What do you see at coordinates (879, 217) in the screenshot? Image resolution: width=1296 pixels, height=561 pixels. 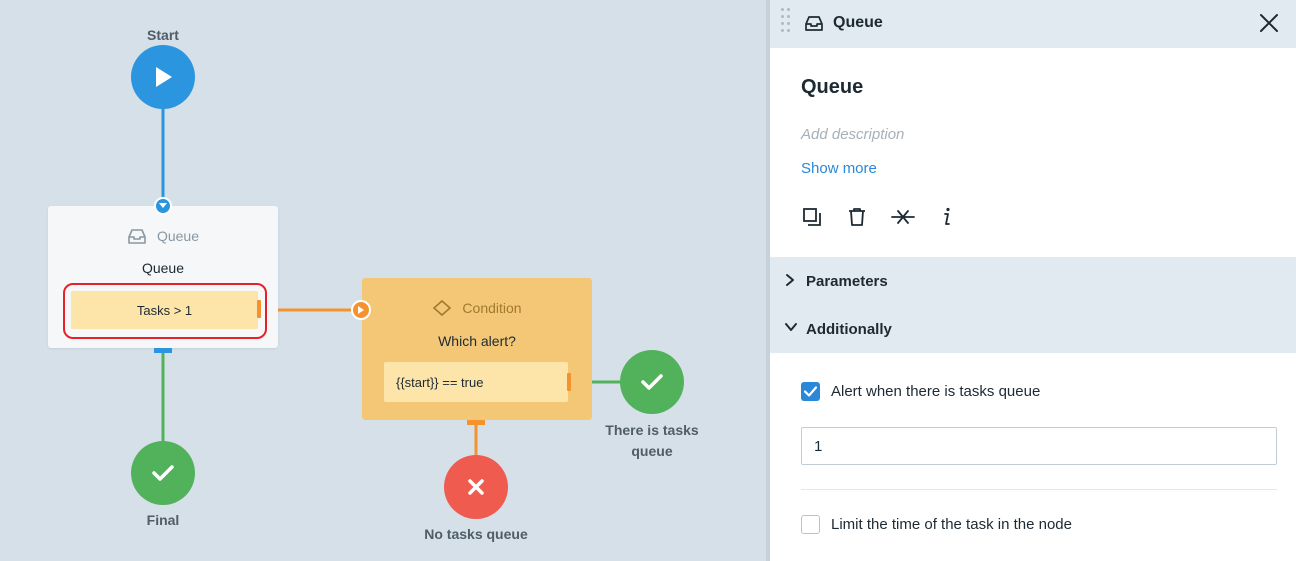 I see `node-toolbar` at bounding box center [879, 217].